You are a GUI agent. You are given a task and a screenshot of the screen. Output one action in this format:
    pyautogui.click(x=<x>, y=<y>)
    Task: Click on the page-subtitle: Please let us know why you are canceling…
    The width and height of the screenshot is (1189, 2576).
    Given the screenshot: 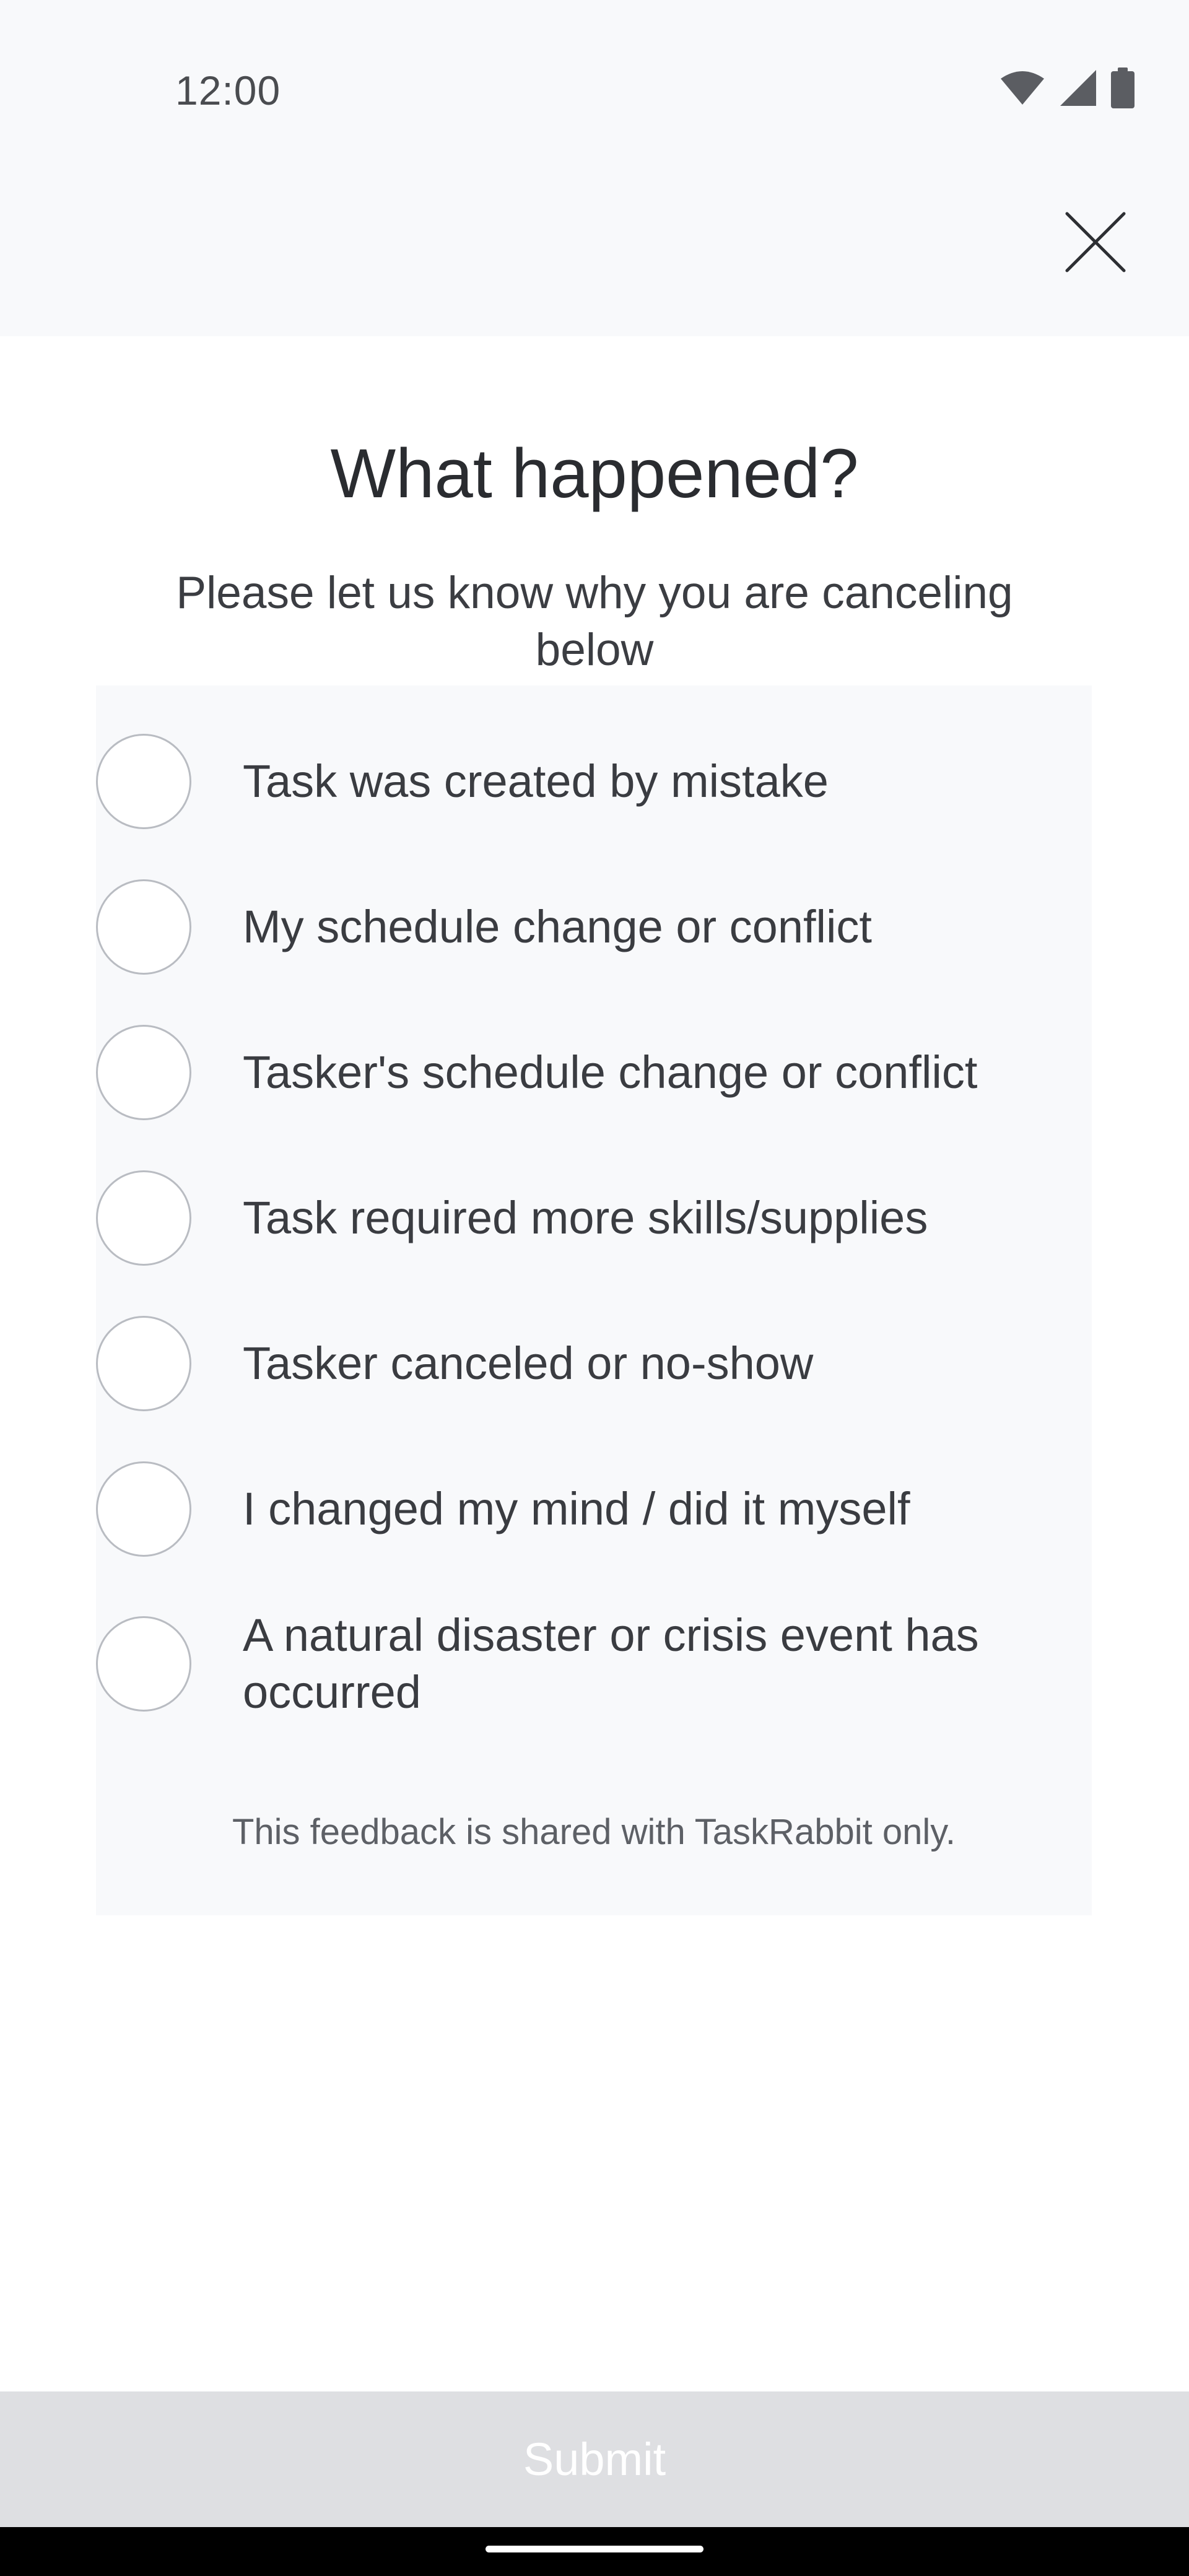 What is the action you would take?
    pyautogui.click(x=594, y=621)
    